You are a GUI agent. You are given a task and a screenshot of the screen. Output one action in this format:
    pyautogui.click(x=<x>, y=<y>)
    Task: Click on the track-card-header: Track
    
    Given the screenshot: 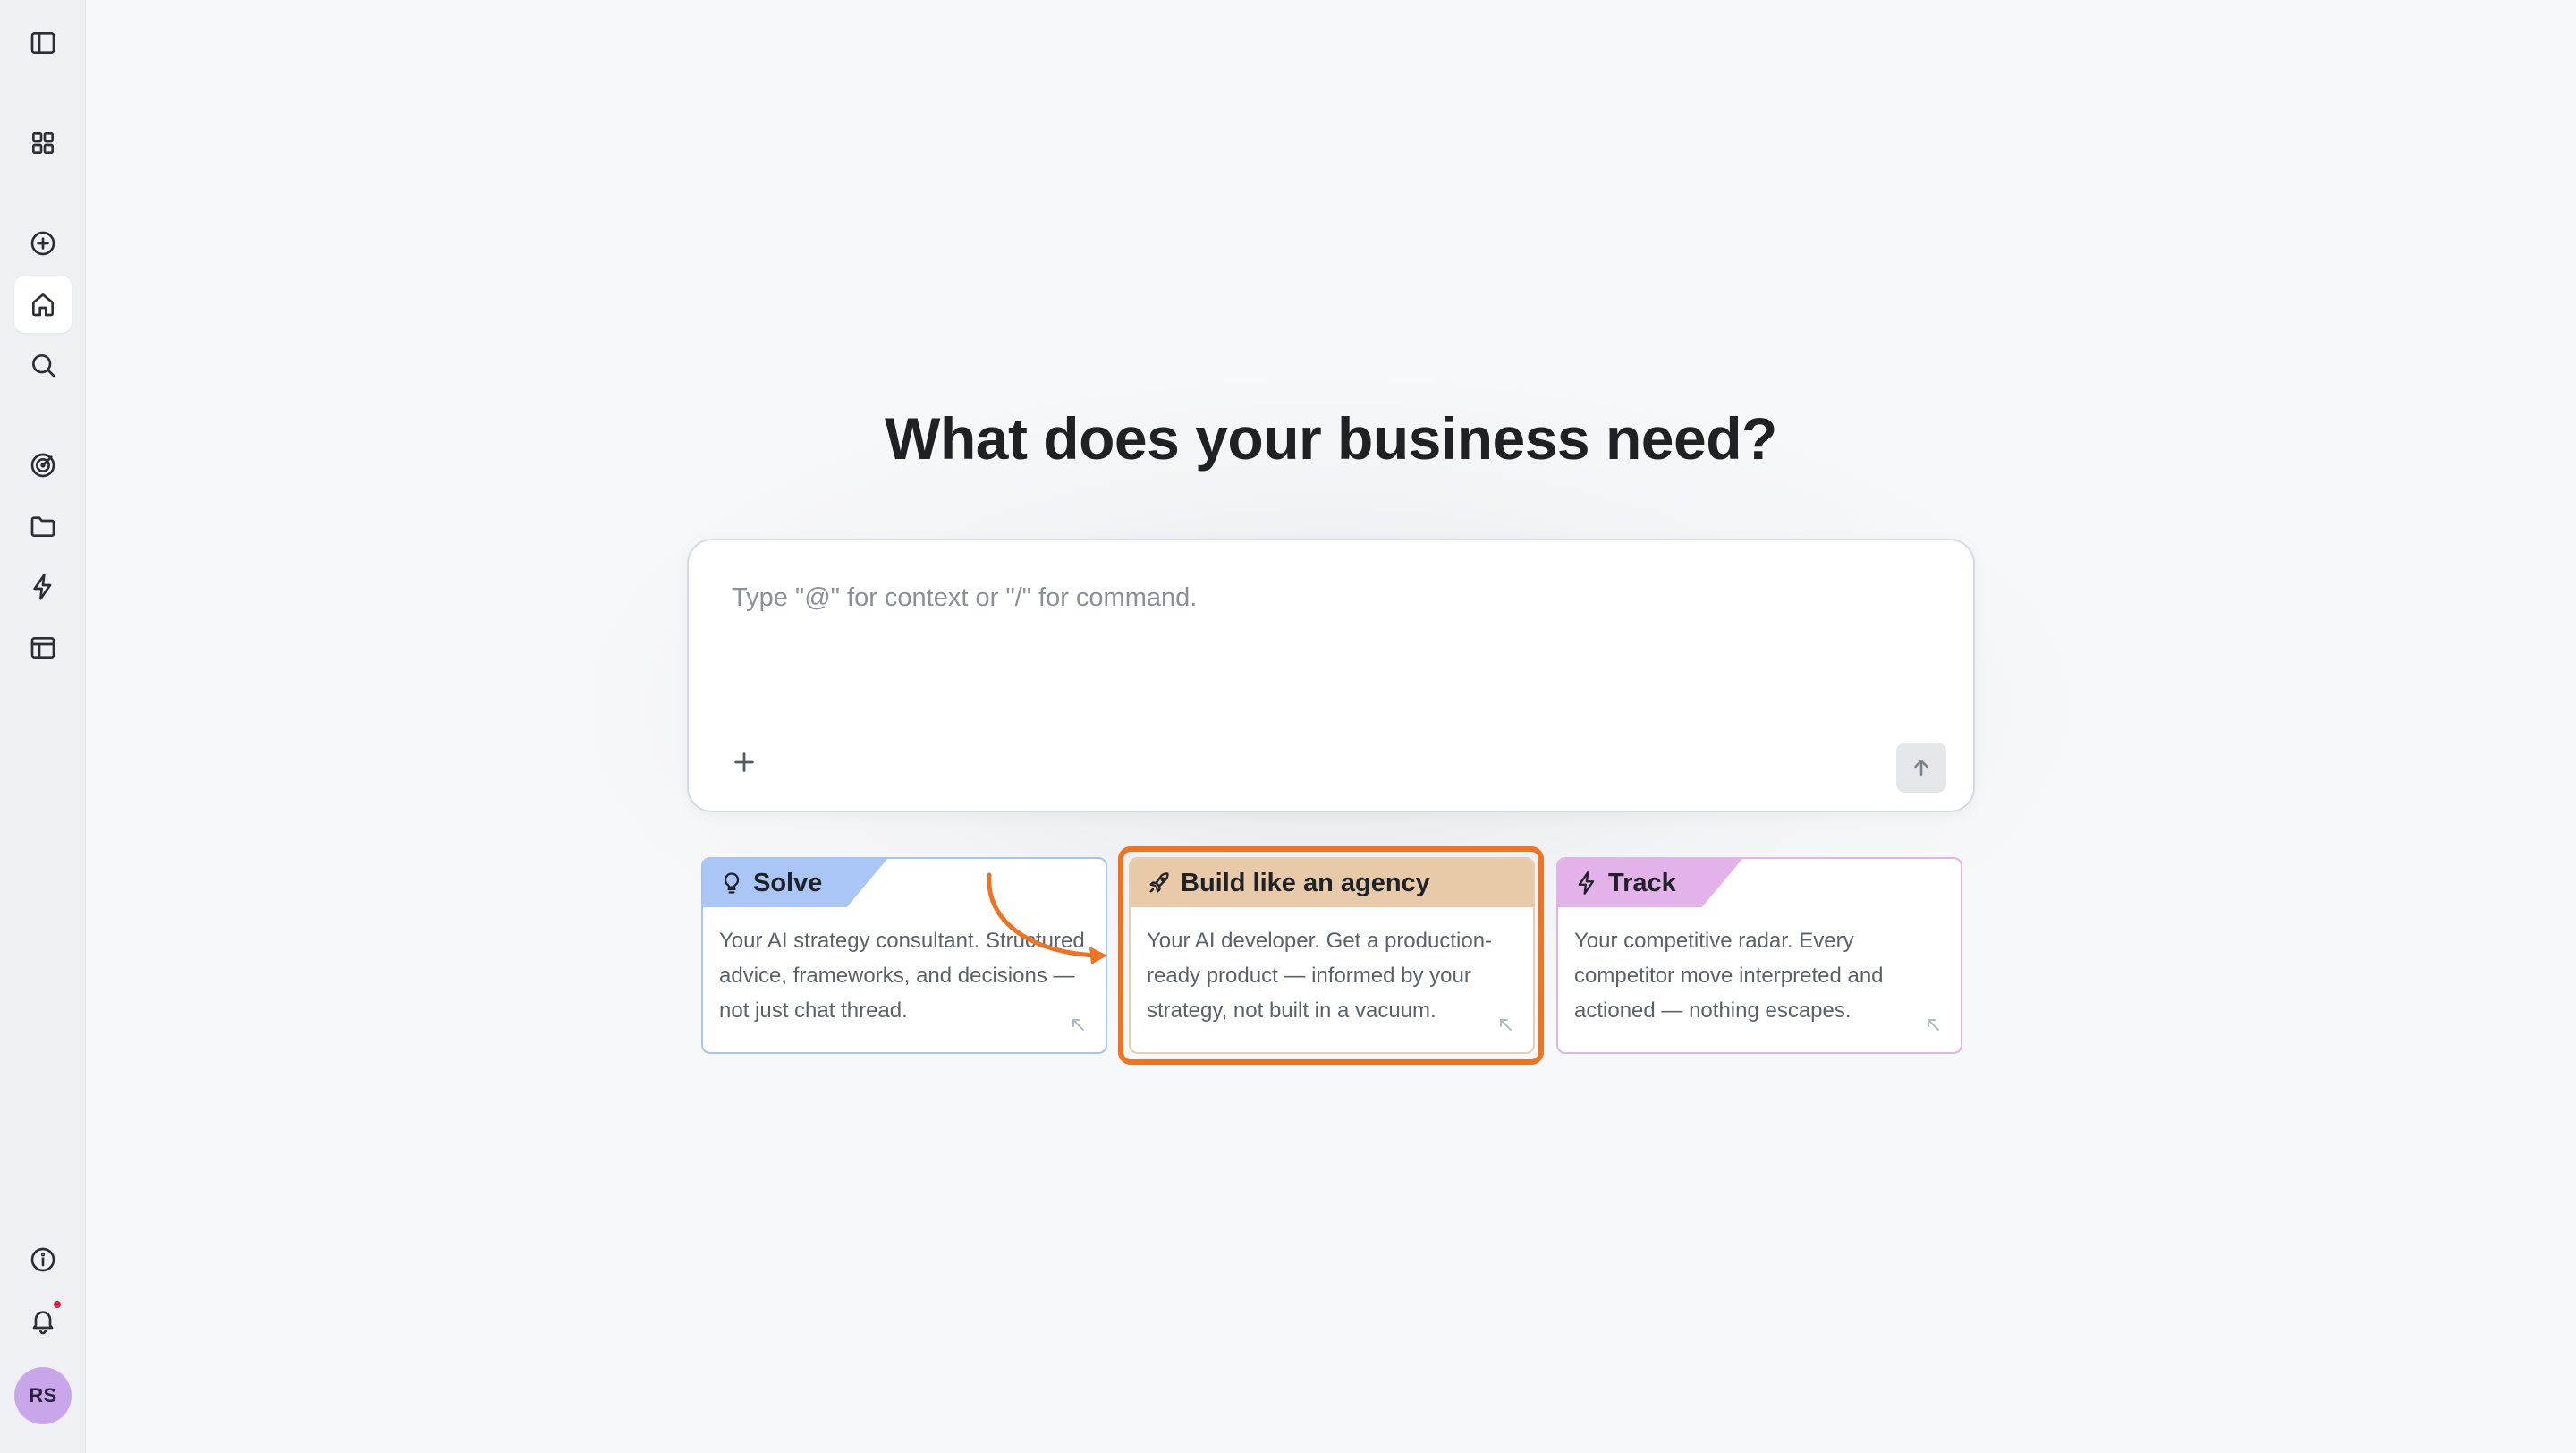 What is the action you would take?
    pyautogui.click(x=1650, y=883)
    